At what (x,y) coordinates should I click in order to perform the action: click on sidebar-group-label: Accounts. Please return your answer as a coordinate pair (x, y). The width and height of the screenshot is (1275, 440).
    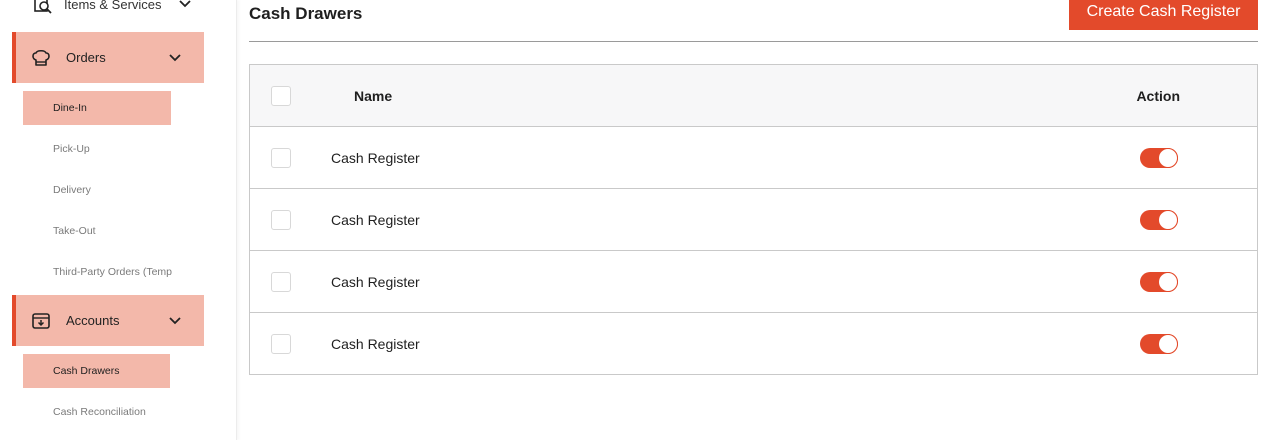
    Looking at the image, I should click on (93, 320).